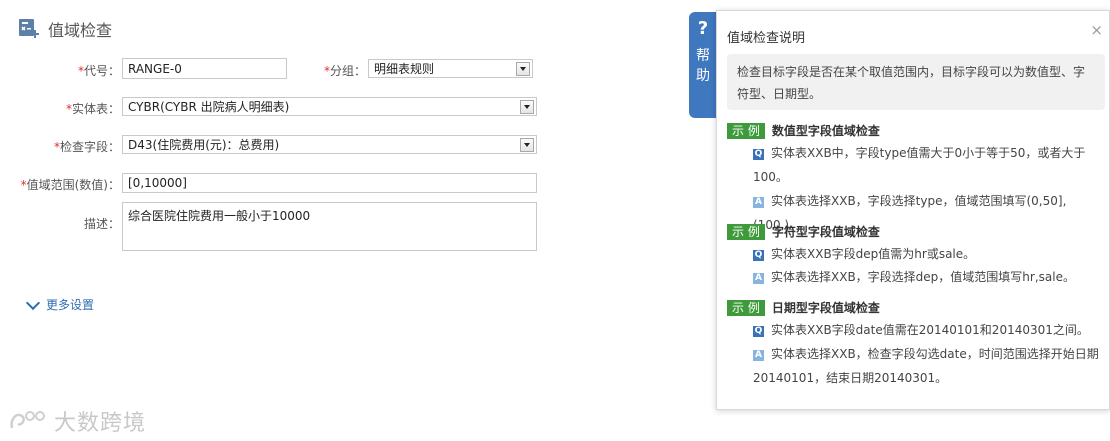 This screenshot has width=1110, height=441. I want to click on more-settings-toggle: 更多设置, so click(60, 304).